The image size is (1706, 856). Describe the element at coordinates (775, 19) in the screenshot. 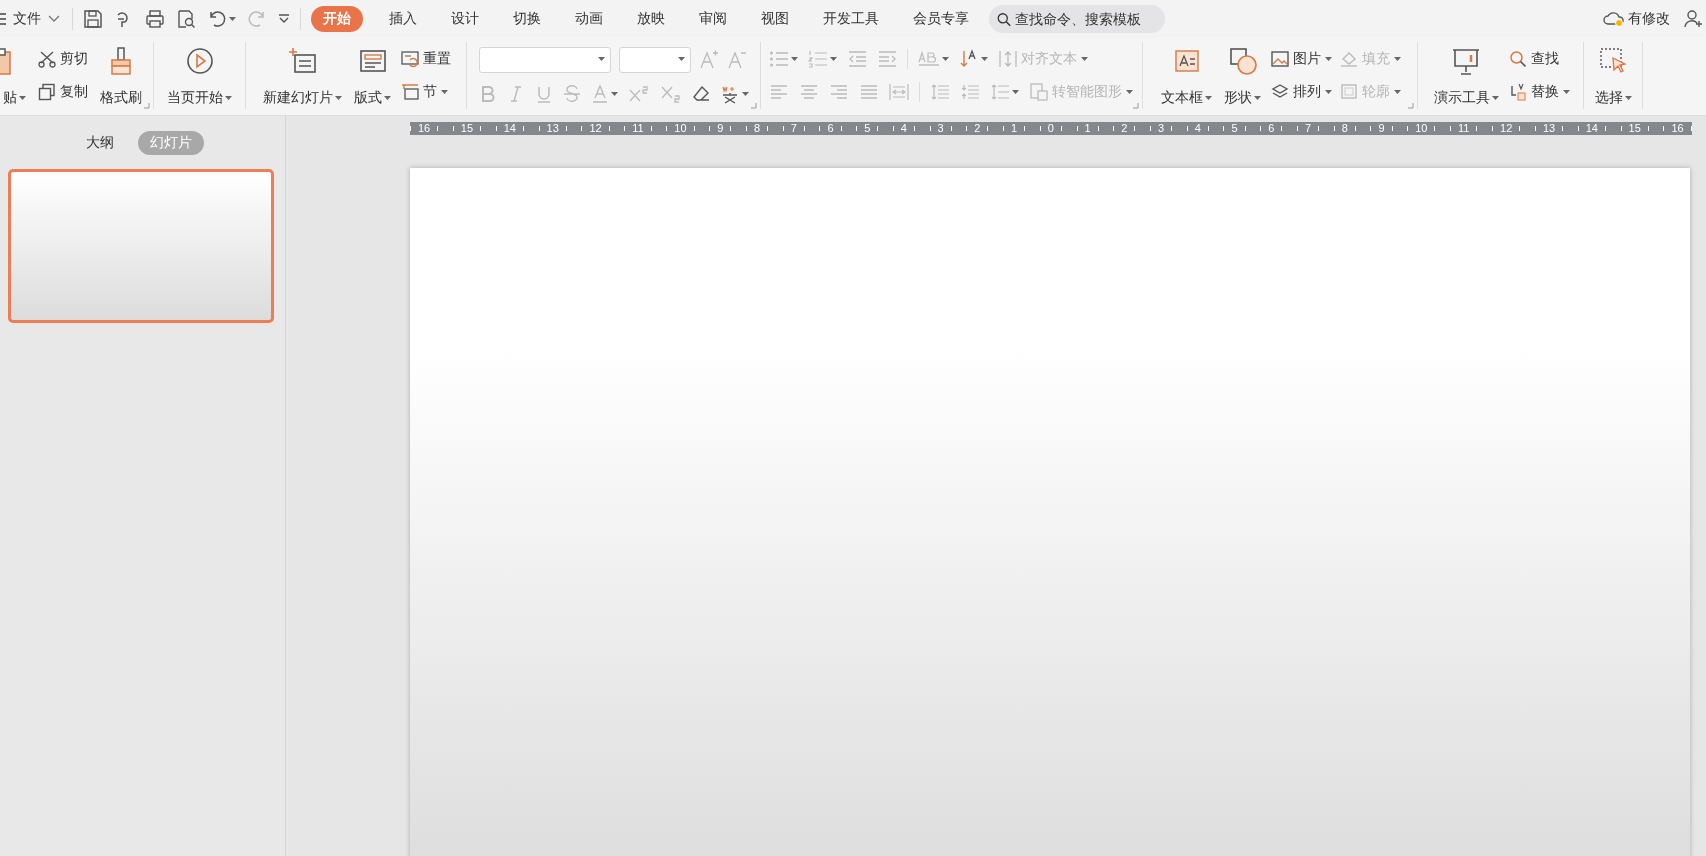

I see `ribbon-tab: 视图` at that location.